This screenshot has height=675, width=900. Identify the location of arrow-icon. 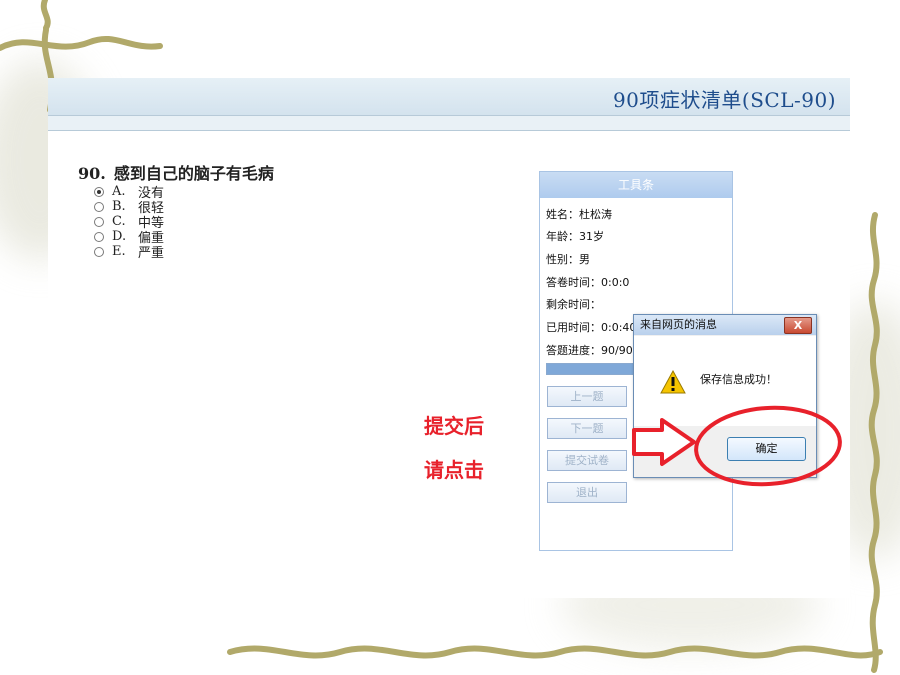
(664, 442).